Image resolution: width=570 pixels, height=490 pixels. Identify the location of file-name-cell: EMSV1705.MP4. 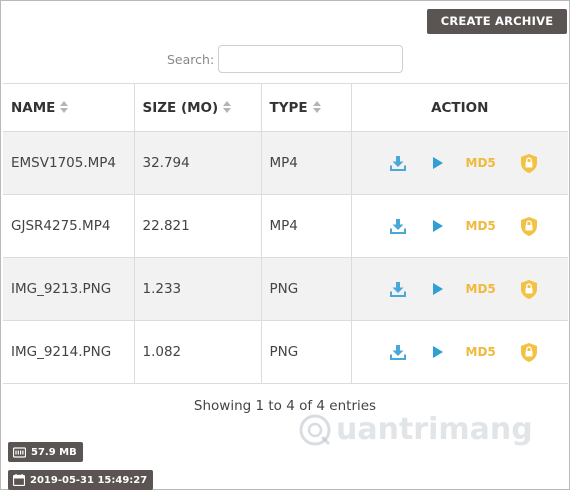
(69, 163).